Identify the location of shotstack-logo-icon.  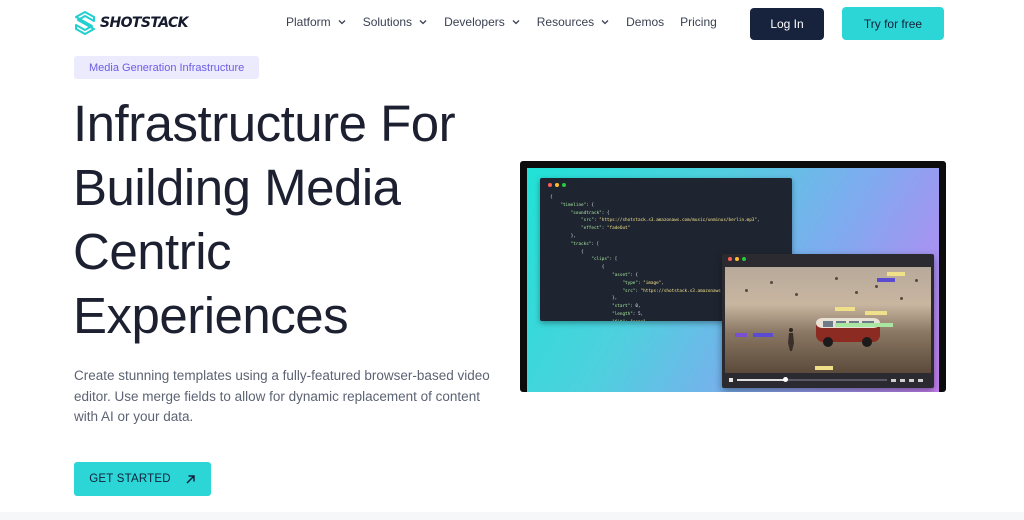
(85, 23).